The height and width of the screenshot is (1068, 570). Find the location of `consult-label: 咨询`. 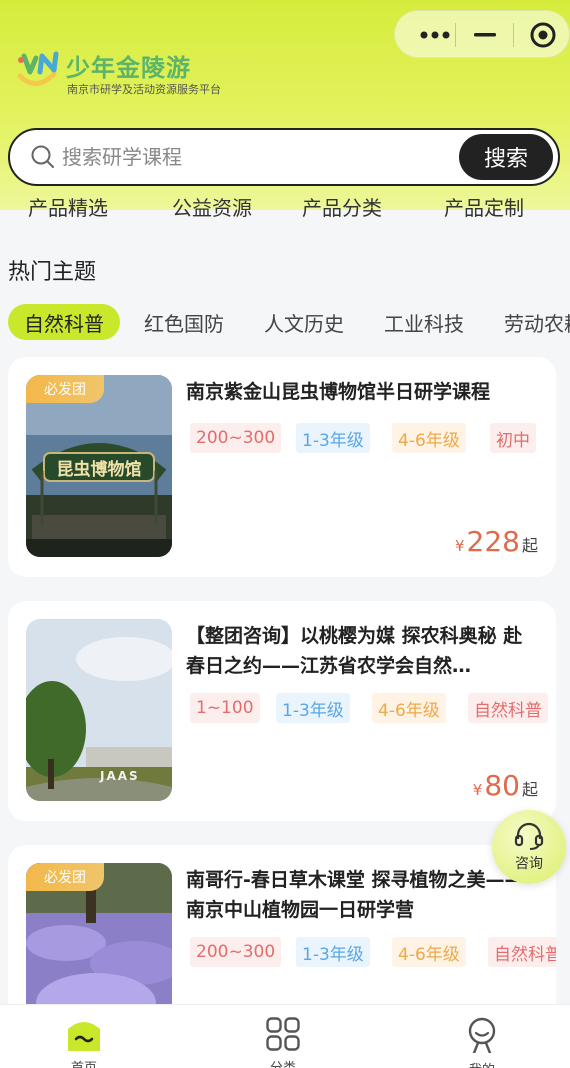

consult-label: 咨询 is located at coordinates (529, 864).